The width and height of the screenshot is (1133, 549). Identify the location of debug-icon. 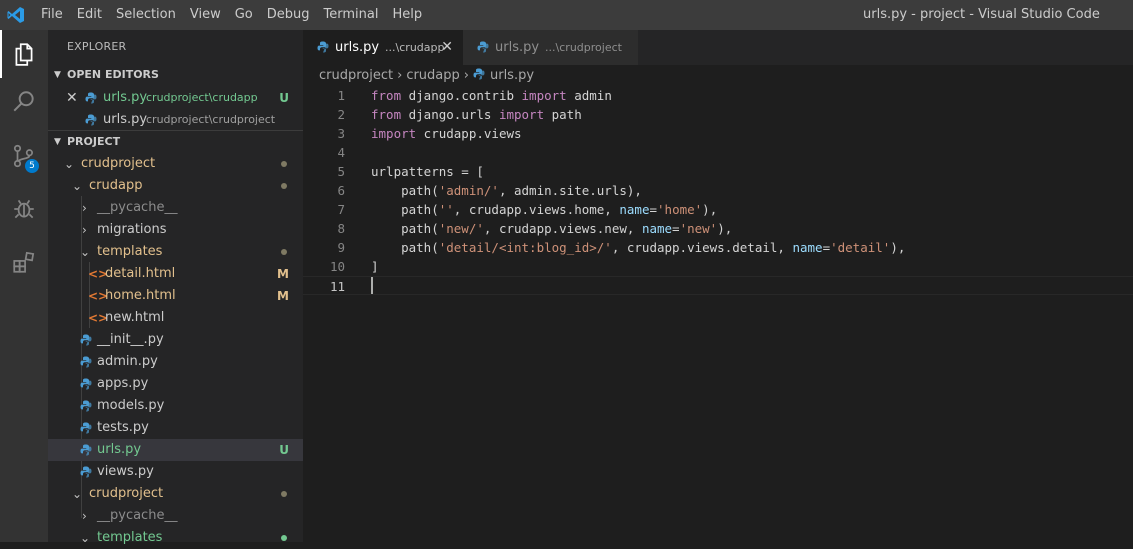
(24, 209).